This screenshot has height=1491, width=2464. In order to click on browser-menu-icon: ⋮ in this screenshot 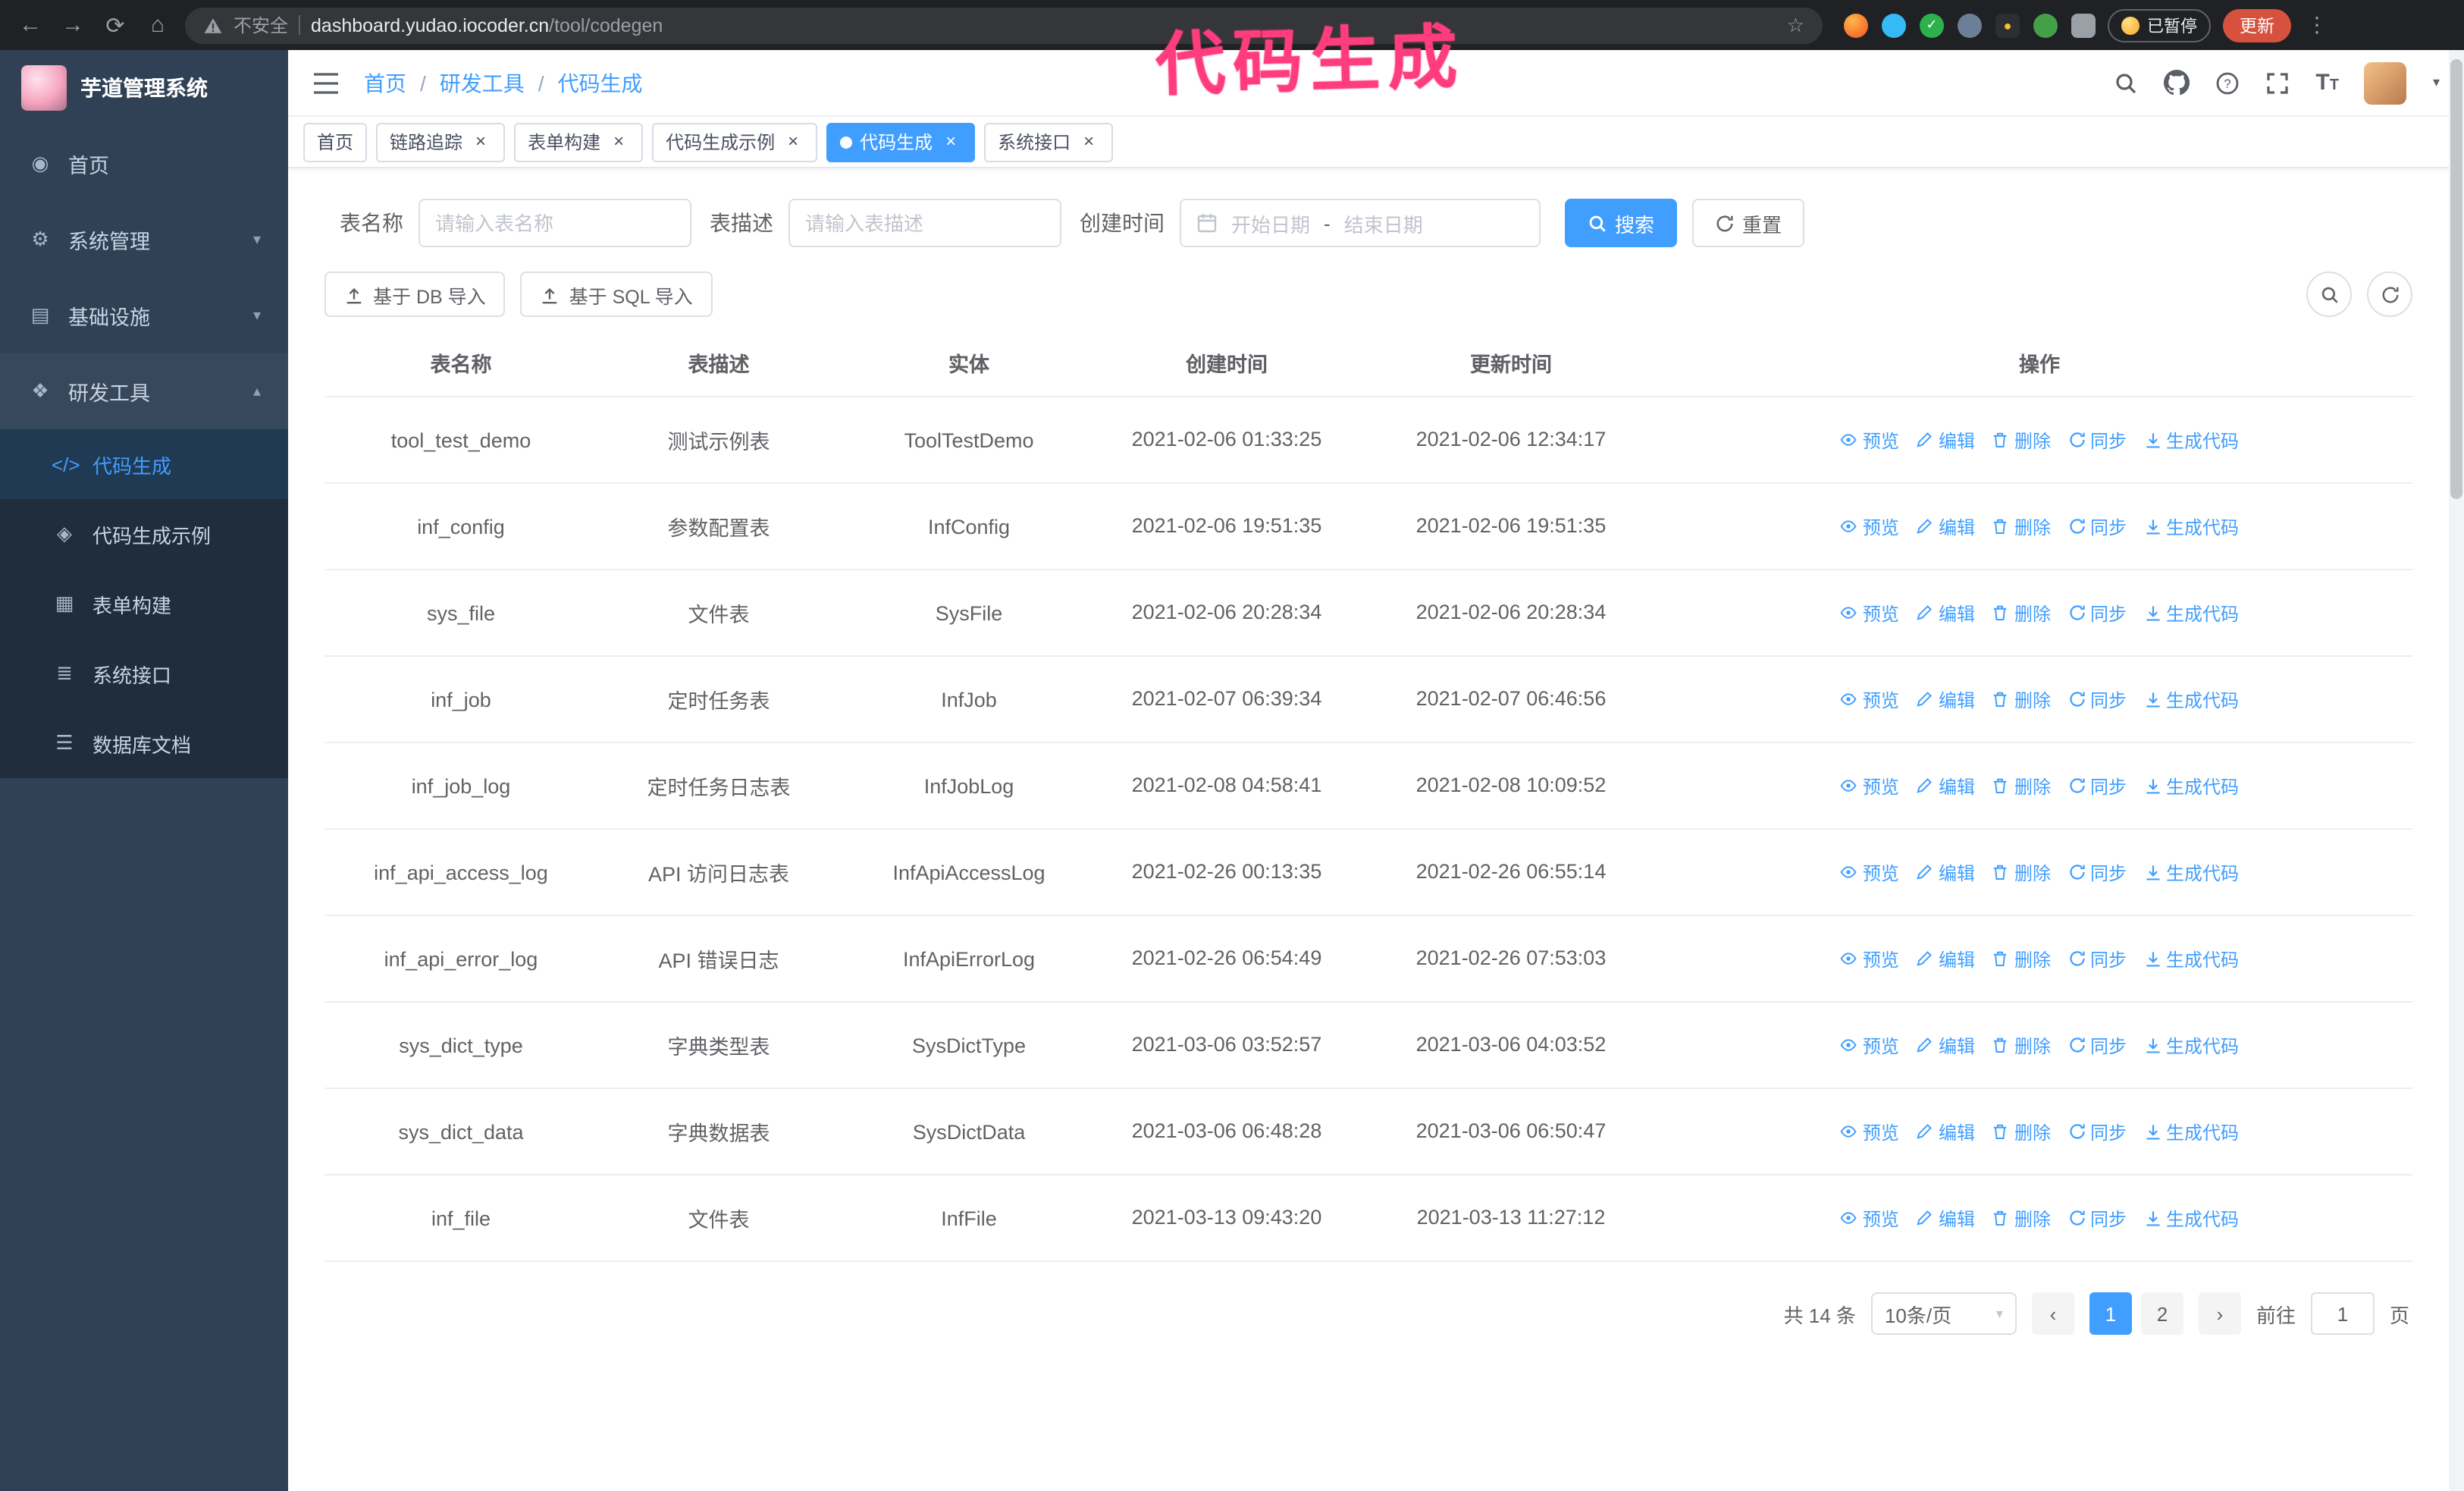, I will do `click(2317, 25)`.